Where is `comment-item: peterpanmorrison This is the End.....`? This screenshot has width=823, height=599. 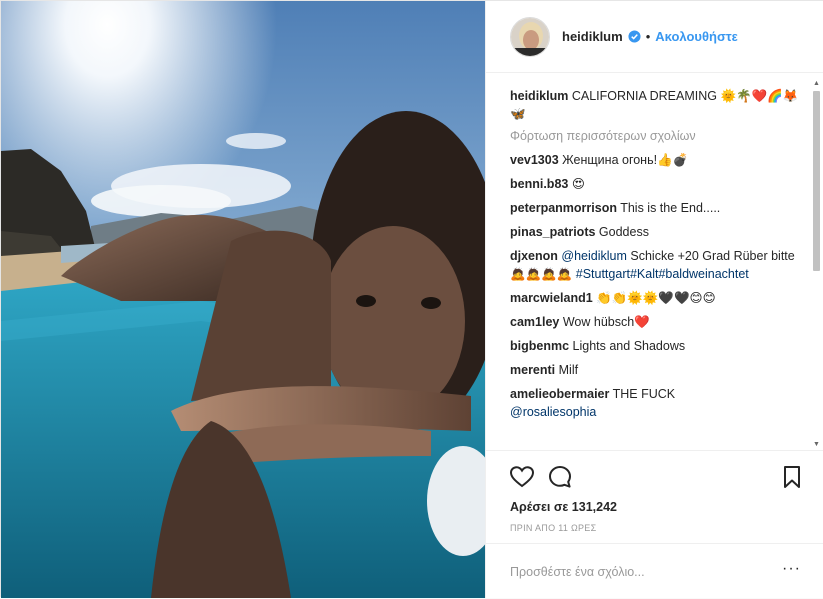
comment-item: peterpanmorrison This is the End..... is located at coordinates (655, 208).